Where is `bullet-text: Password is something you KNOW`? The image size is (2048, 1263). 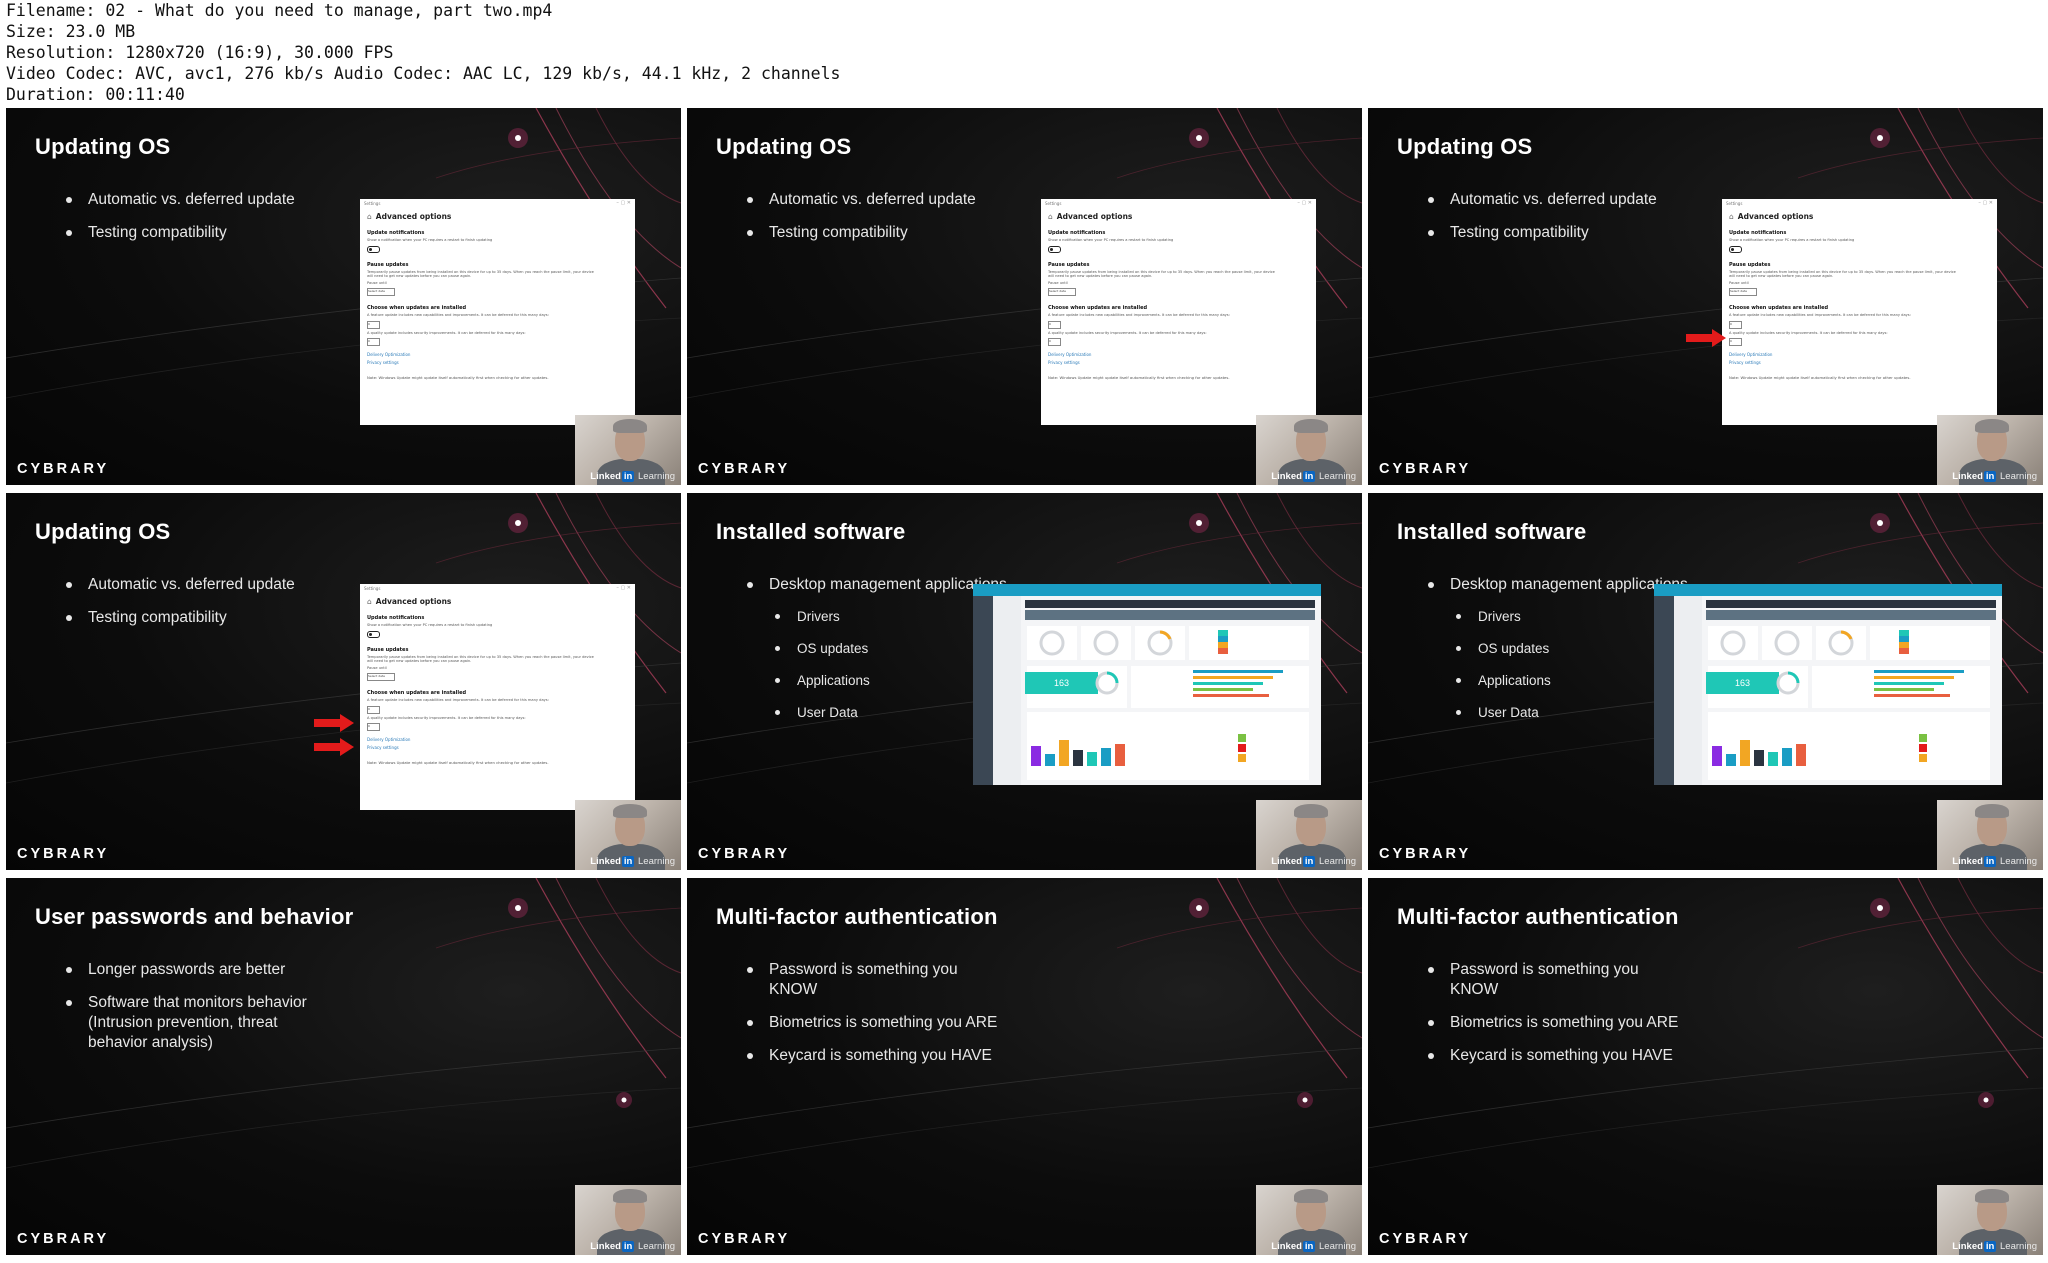
bullet-text: Password is something you KNOW is located at coordinates (1544, 979).